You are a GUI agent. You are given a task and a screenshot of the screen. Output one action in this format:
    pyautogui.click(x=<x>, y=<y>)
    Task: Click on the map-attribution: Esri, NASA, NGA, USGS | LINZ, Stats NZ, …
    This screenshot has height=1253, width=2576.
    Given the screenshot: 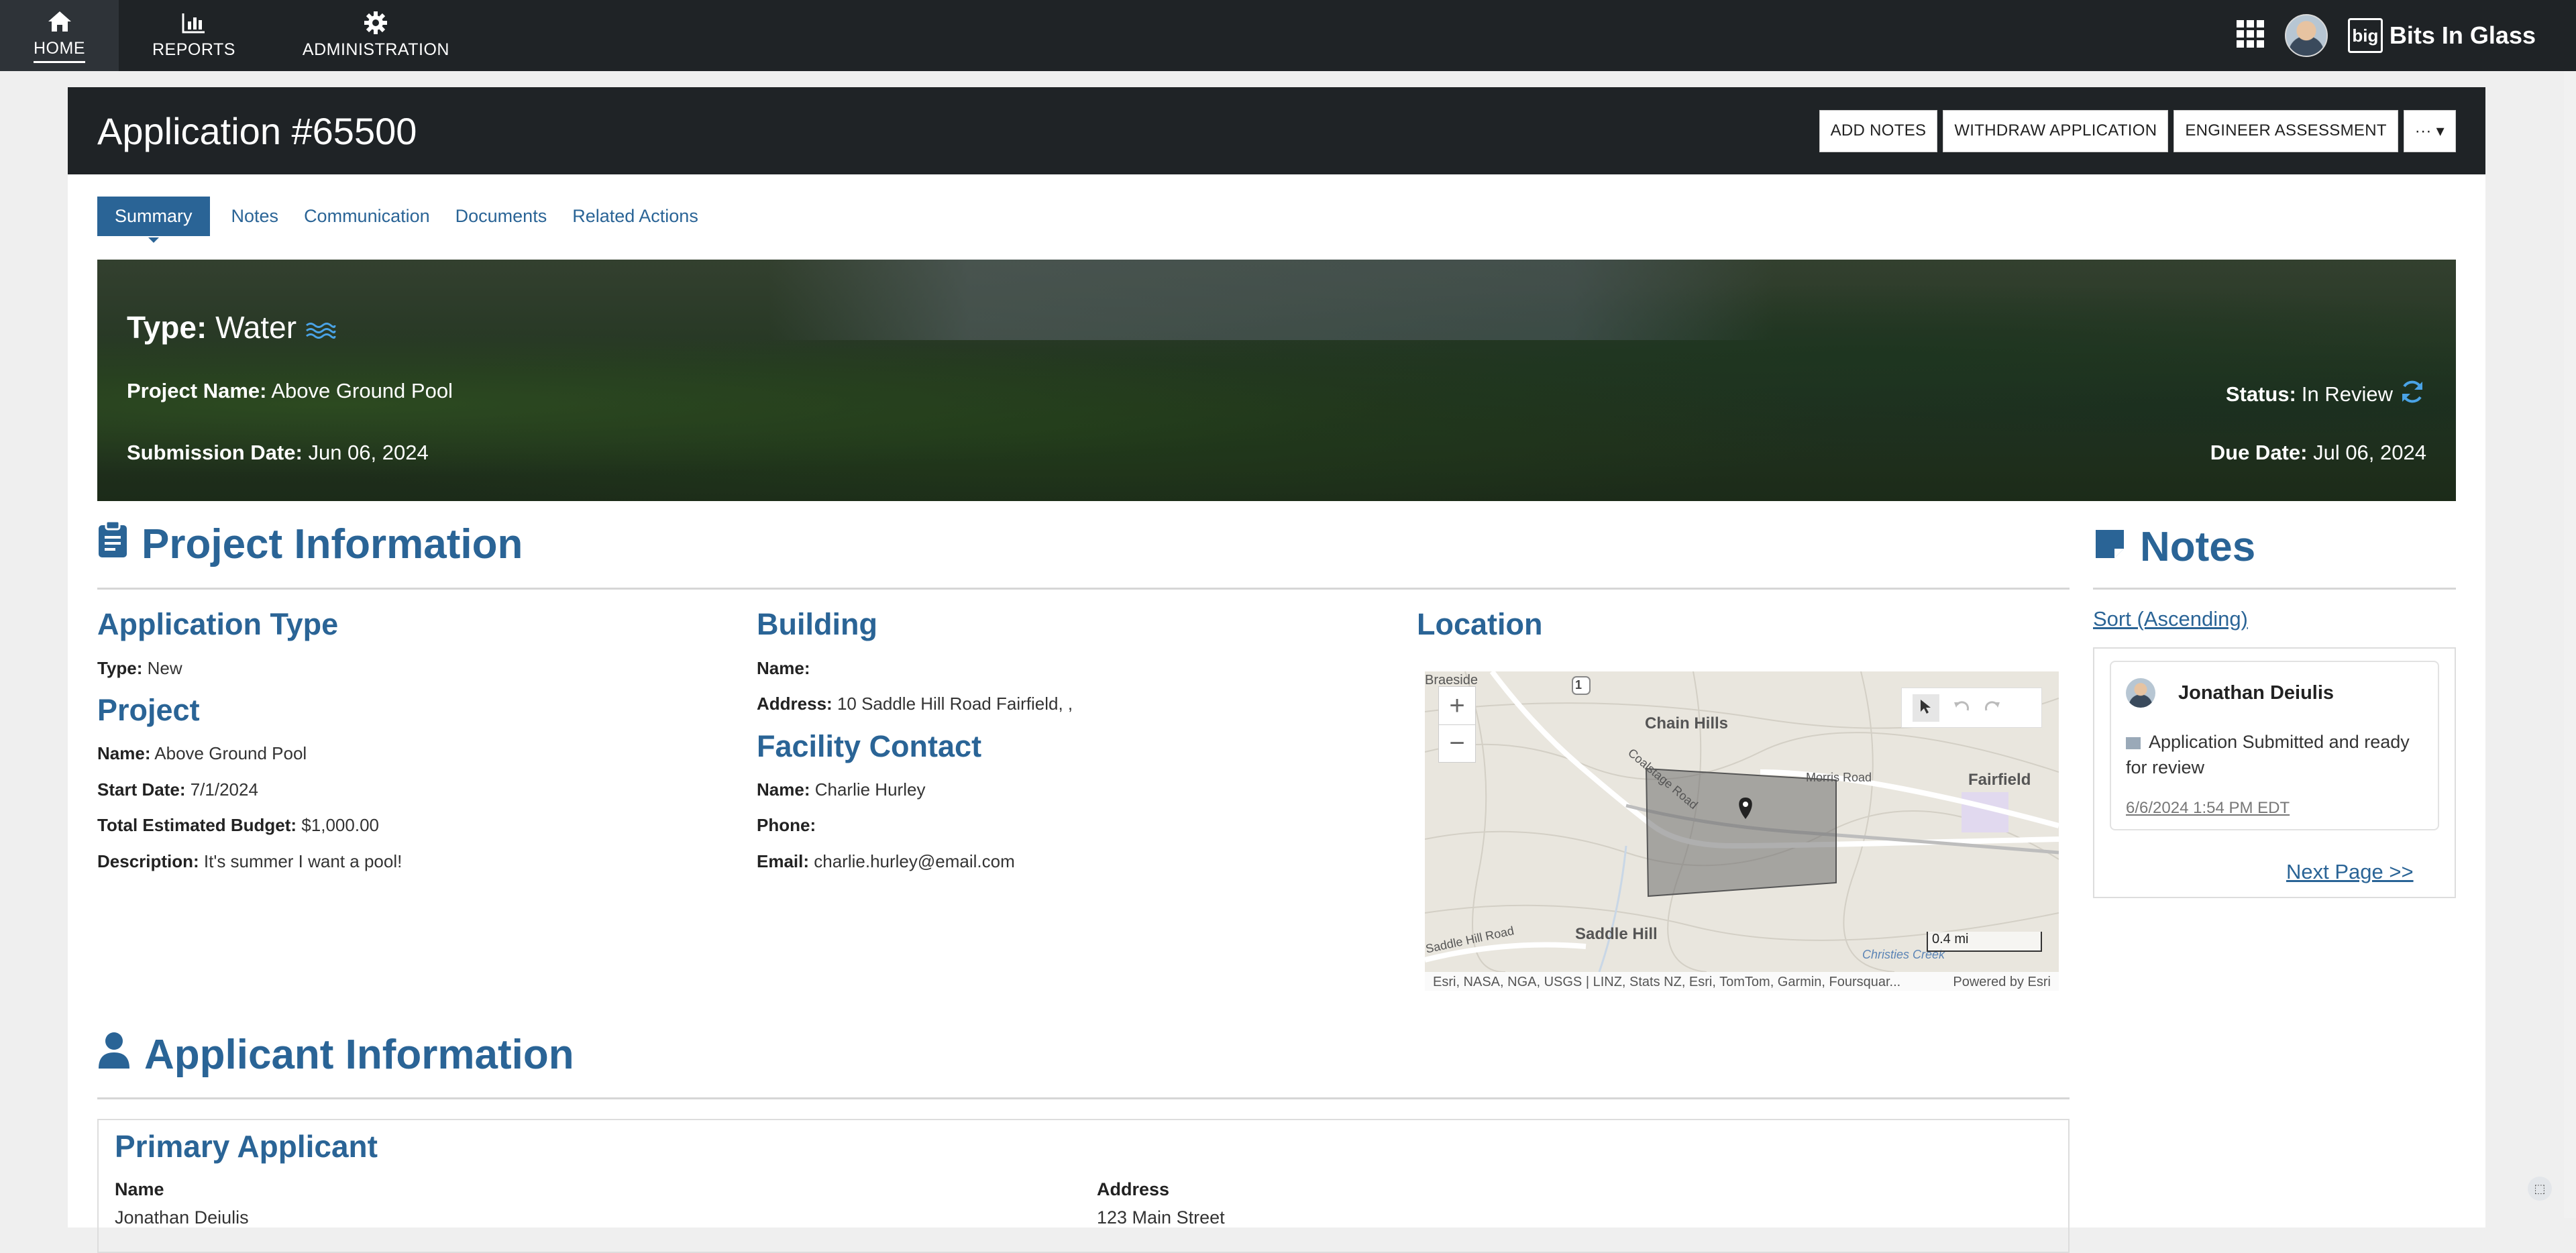 What is the action you would take?
    pyautogui.click(x=1742, y=981)
    